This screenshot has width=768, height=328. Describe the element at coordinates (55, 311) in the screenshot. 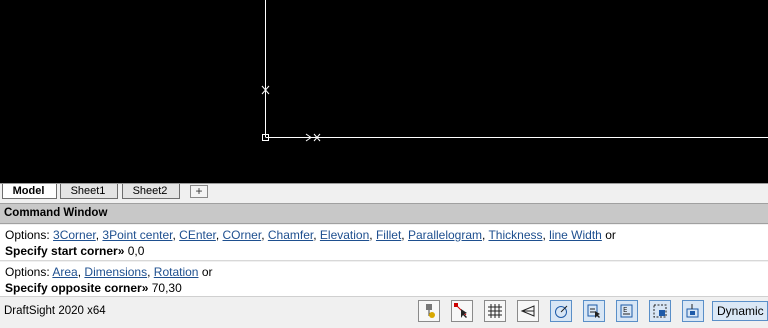

I see `app-version-label: DraftSight 2020 x64` at that location.